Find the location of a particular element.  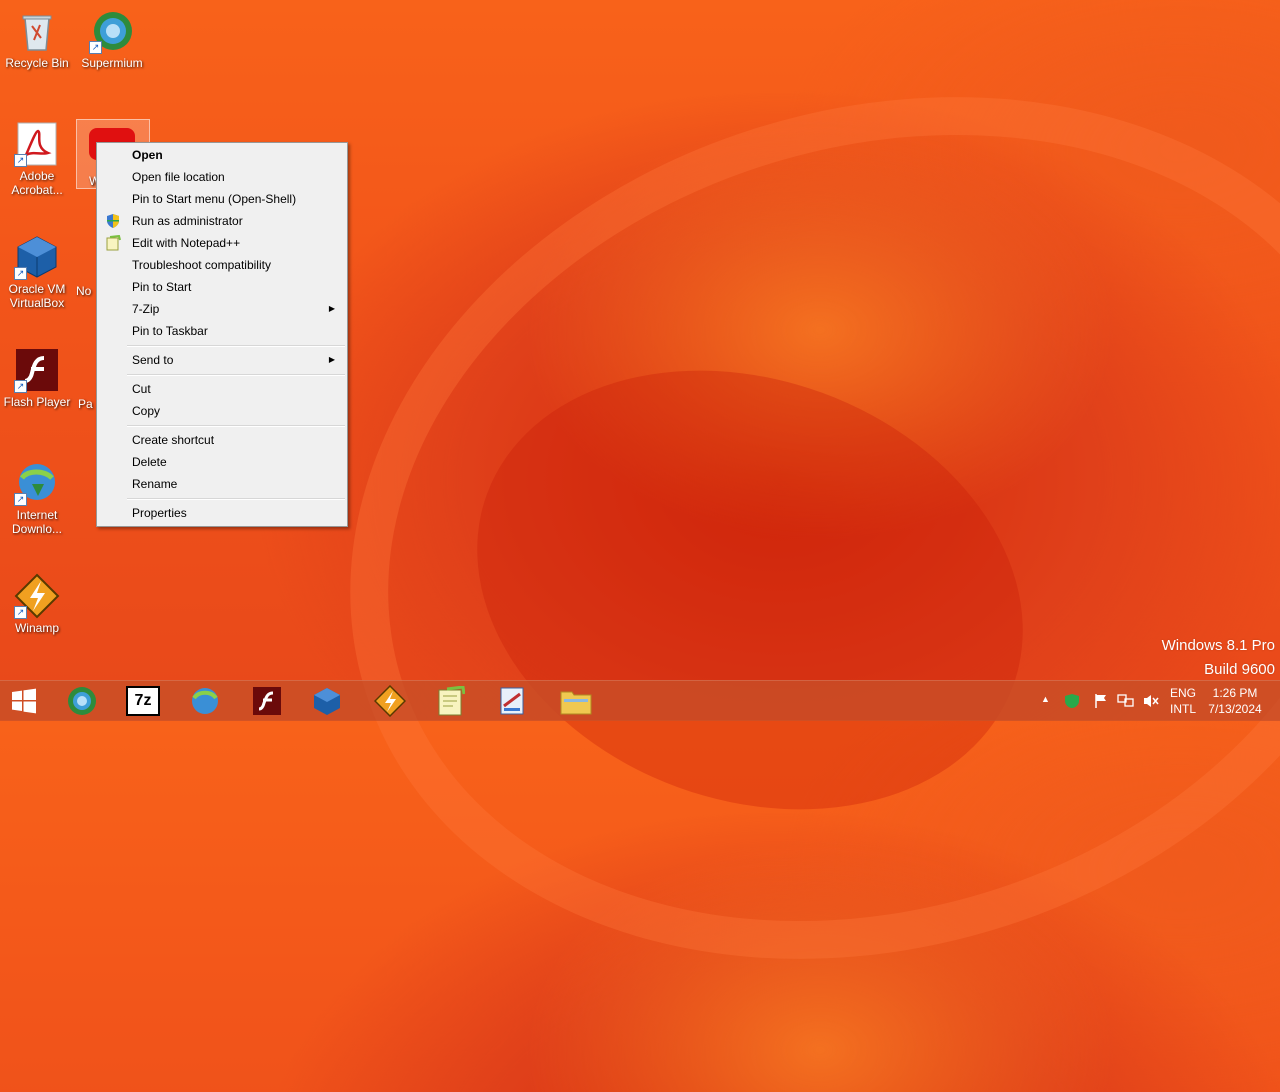

windows-logo-icon is located at coordinates (24, 701).